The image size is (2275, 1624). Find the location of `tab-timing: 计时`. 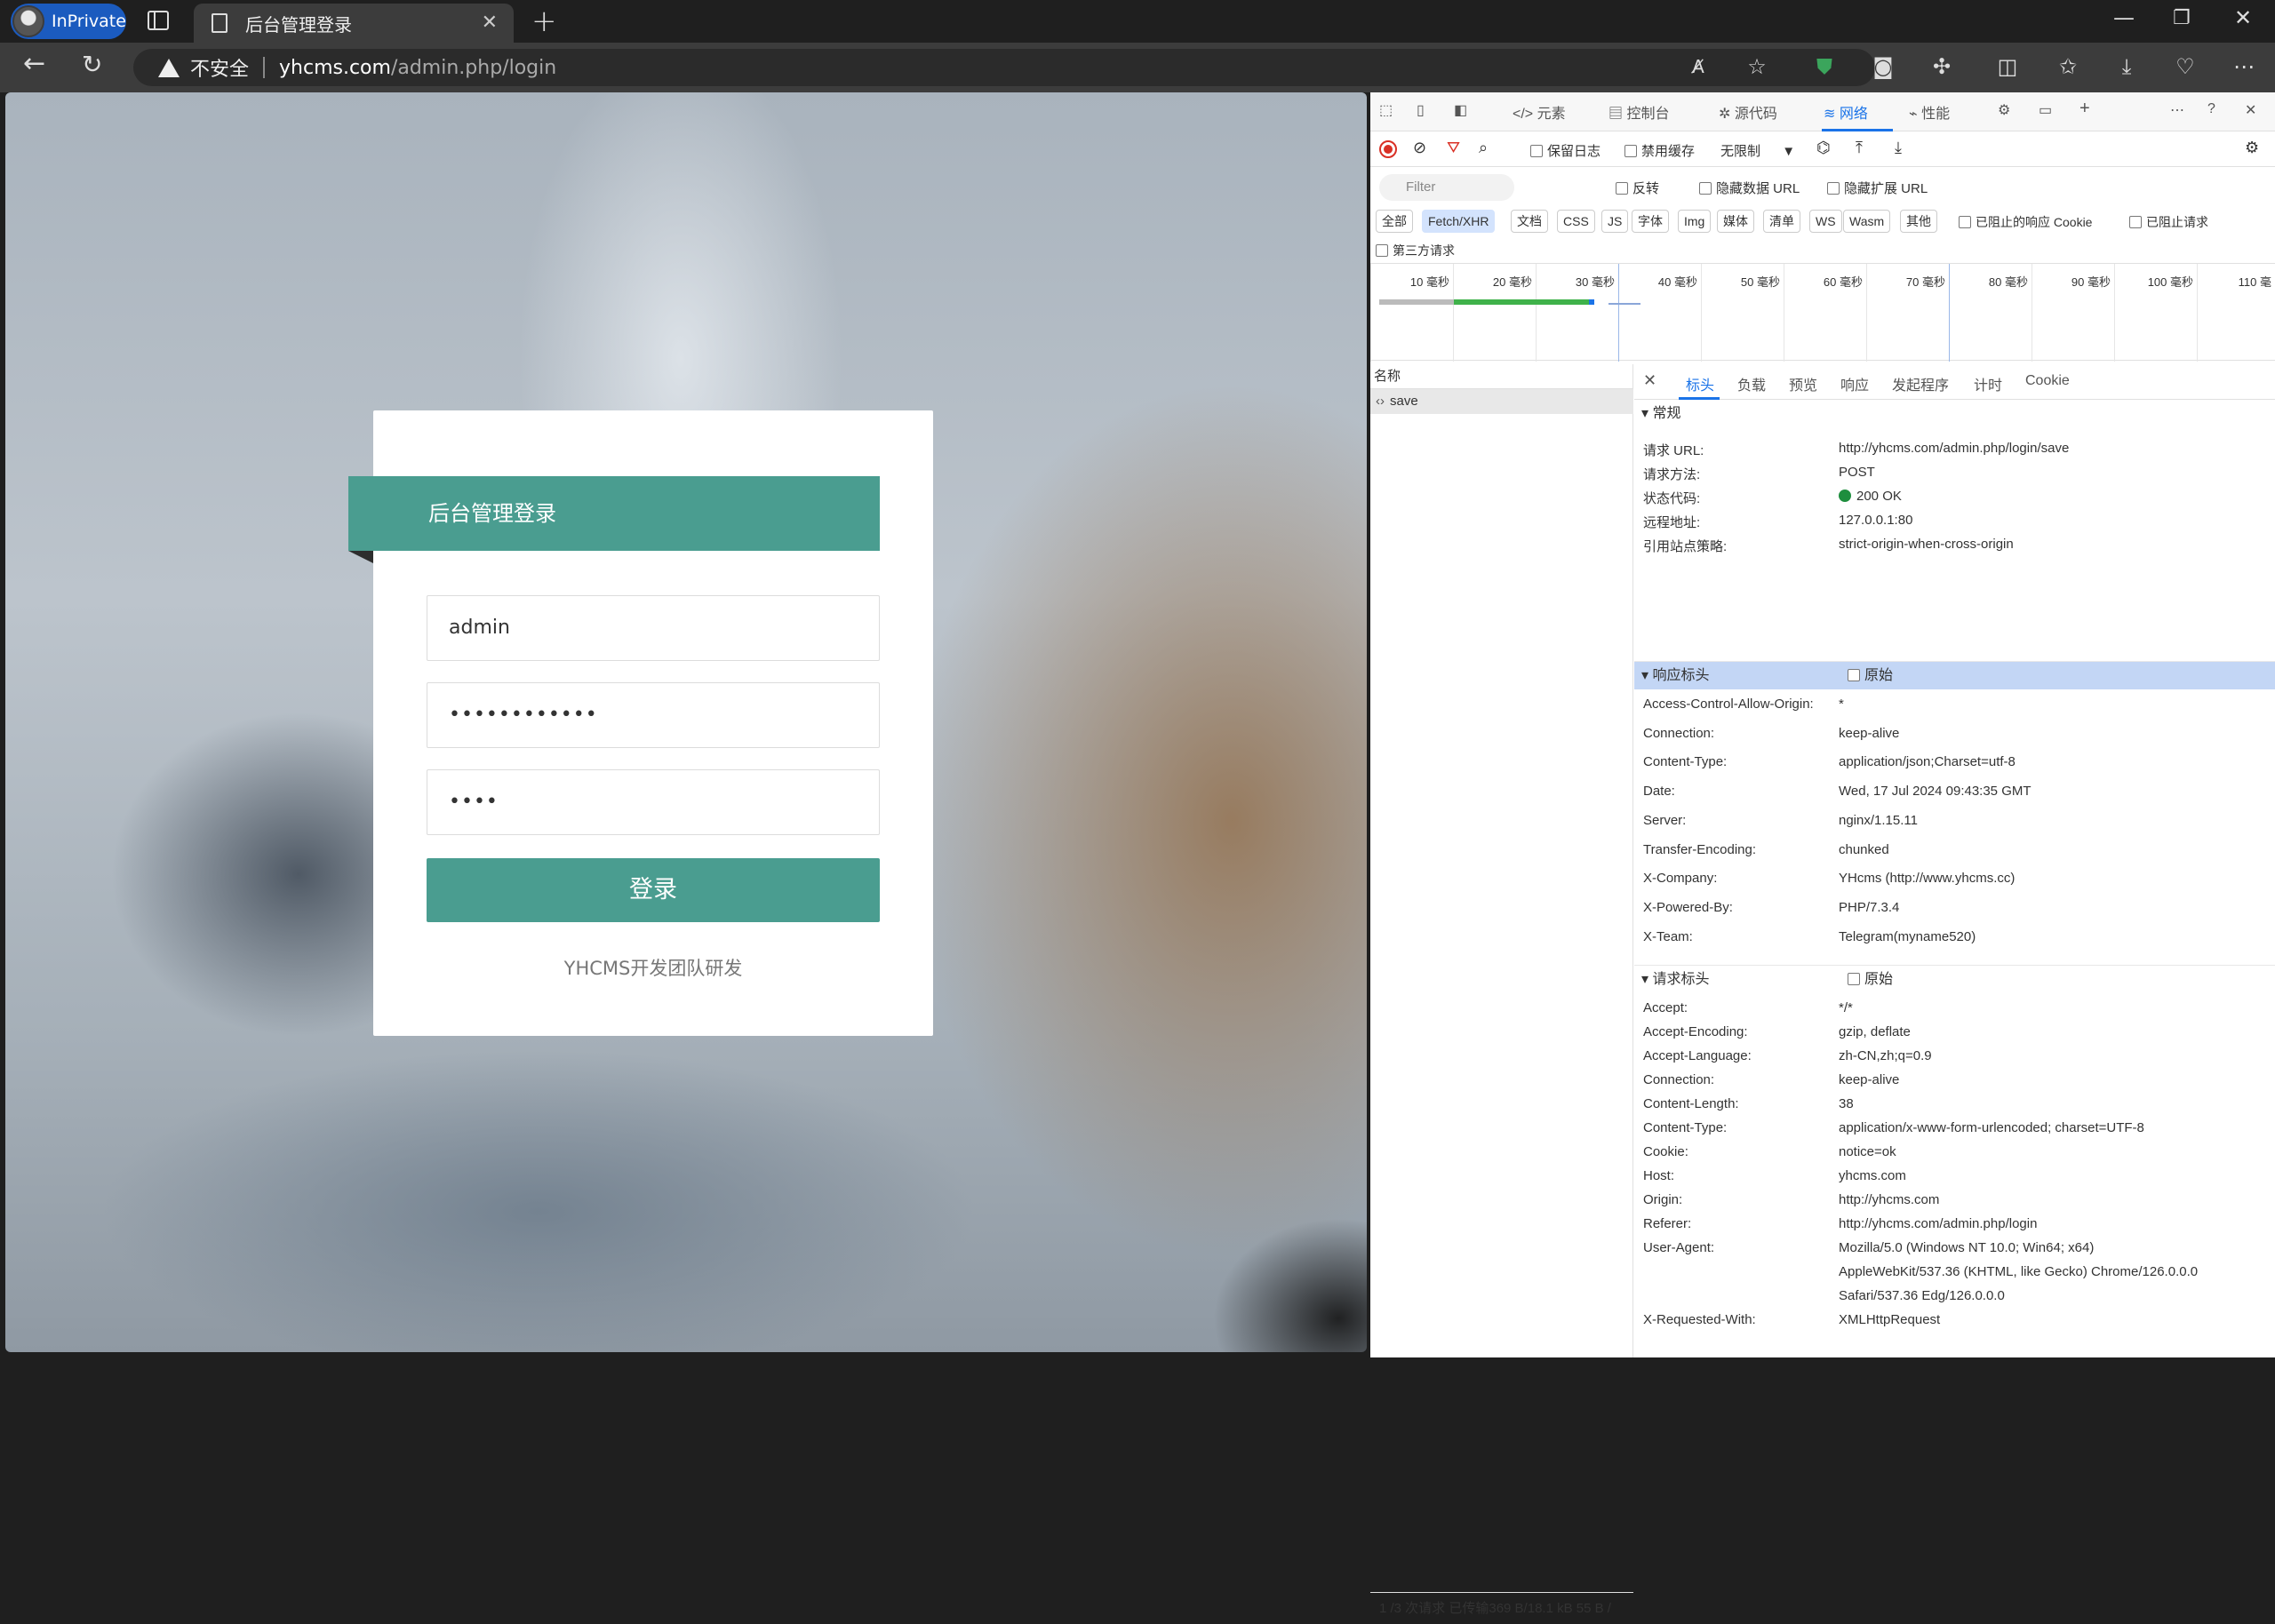

tab-timing: 计时 is located at coordinates (1988, 384).